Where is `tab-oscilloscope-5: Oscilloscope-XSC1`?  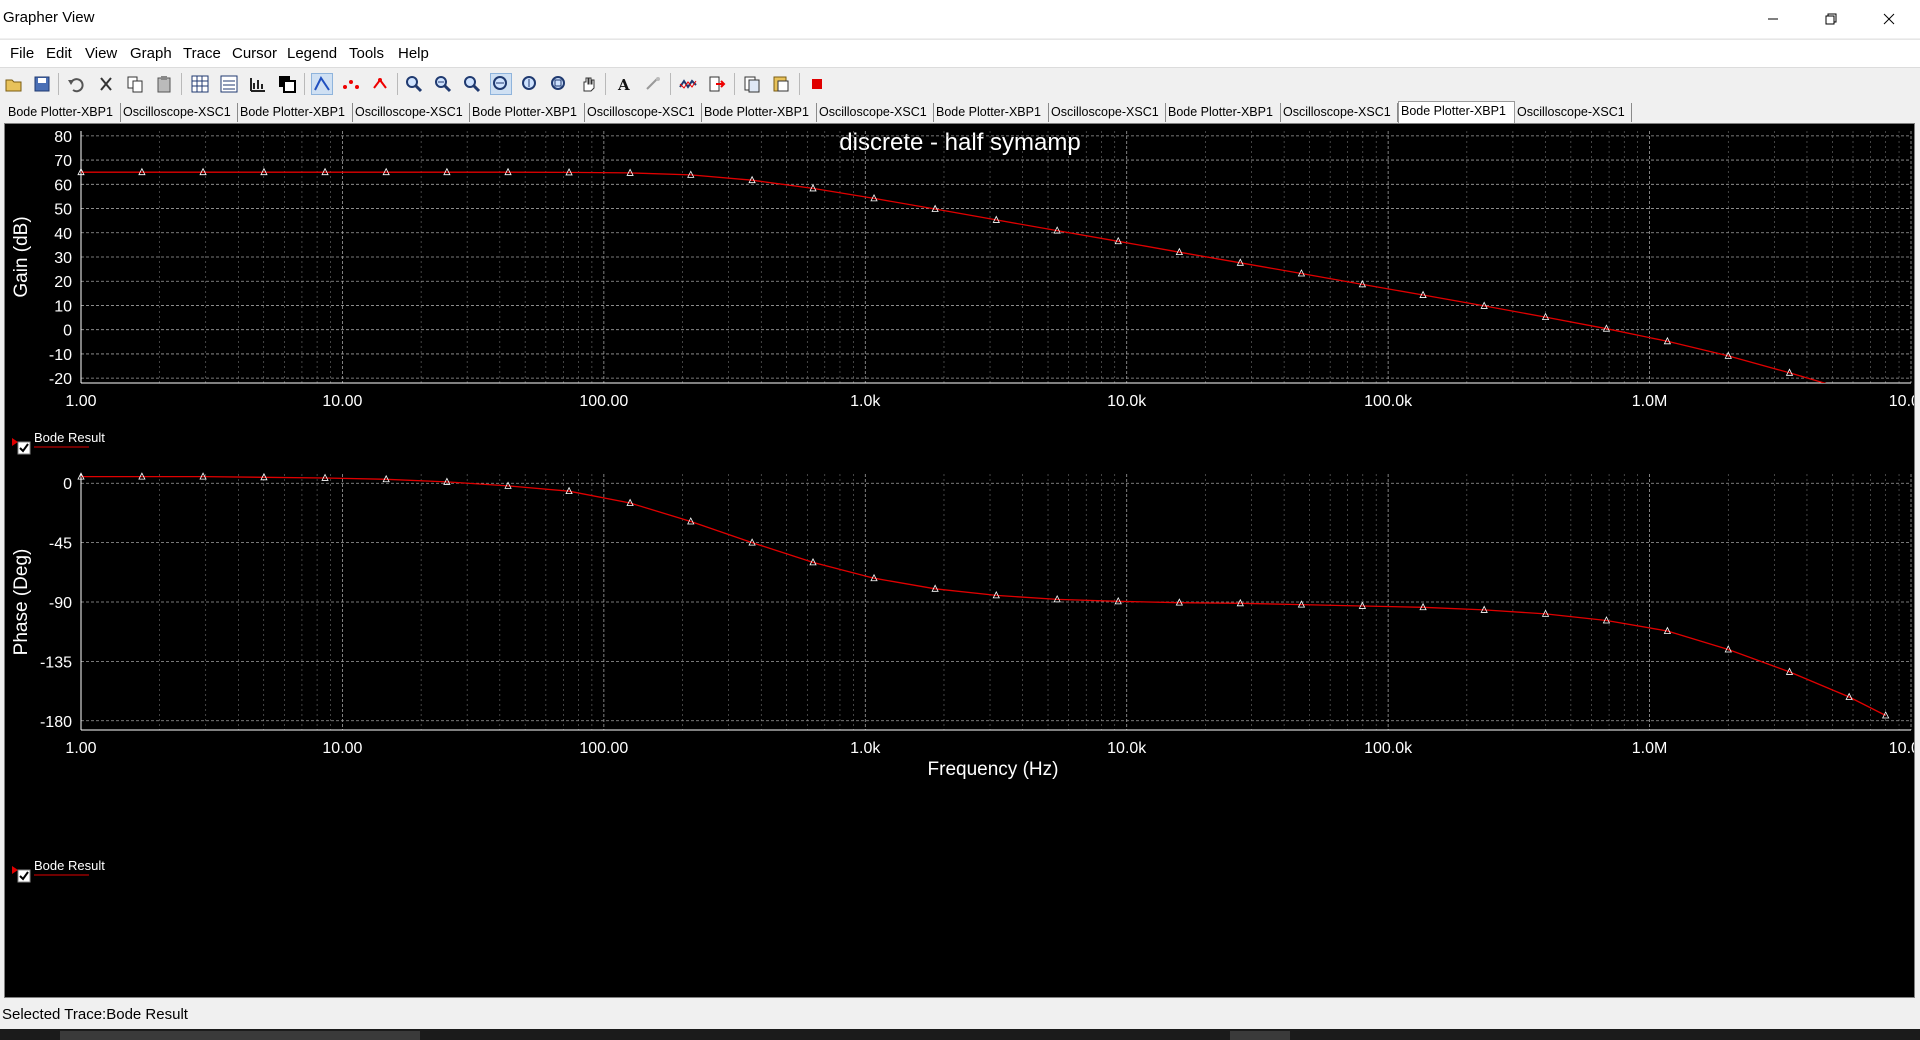
tab-oscilloscope-5: Oscilloscope-XSC1 is located at coordinates (1107, 112).